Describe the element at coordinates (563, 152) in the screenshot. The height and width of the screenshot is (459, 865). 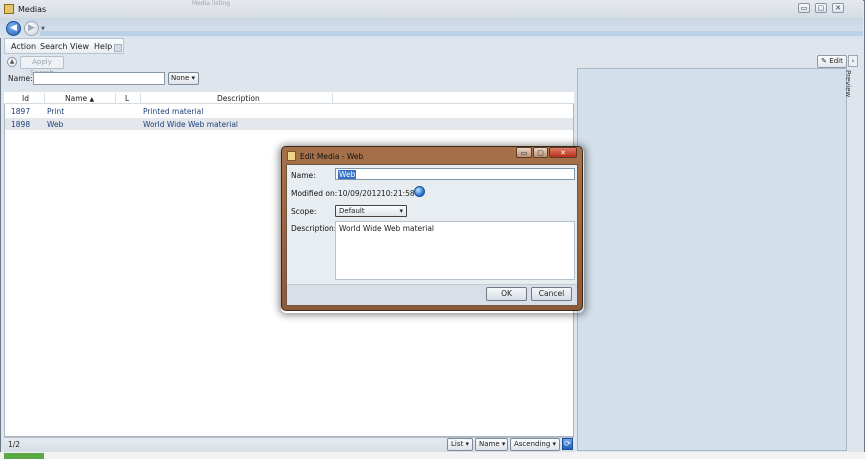
I see `dialog-close-button: ✕` at that location.